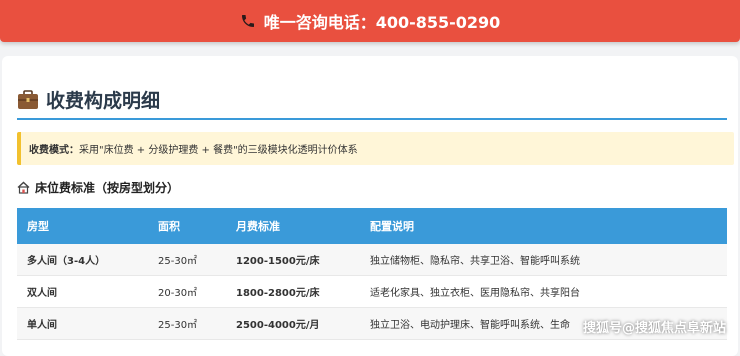 This screenshot has height=356, width=740. What do you see at coordinates (82, 260) in the screenshot?
I see `room-type-cell: 多人间（3-4人）` at bounding box center [82, 260].